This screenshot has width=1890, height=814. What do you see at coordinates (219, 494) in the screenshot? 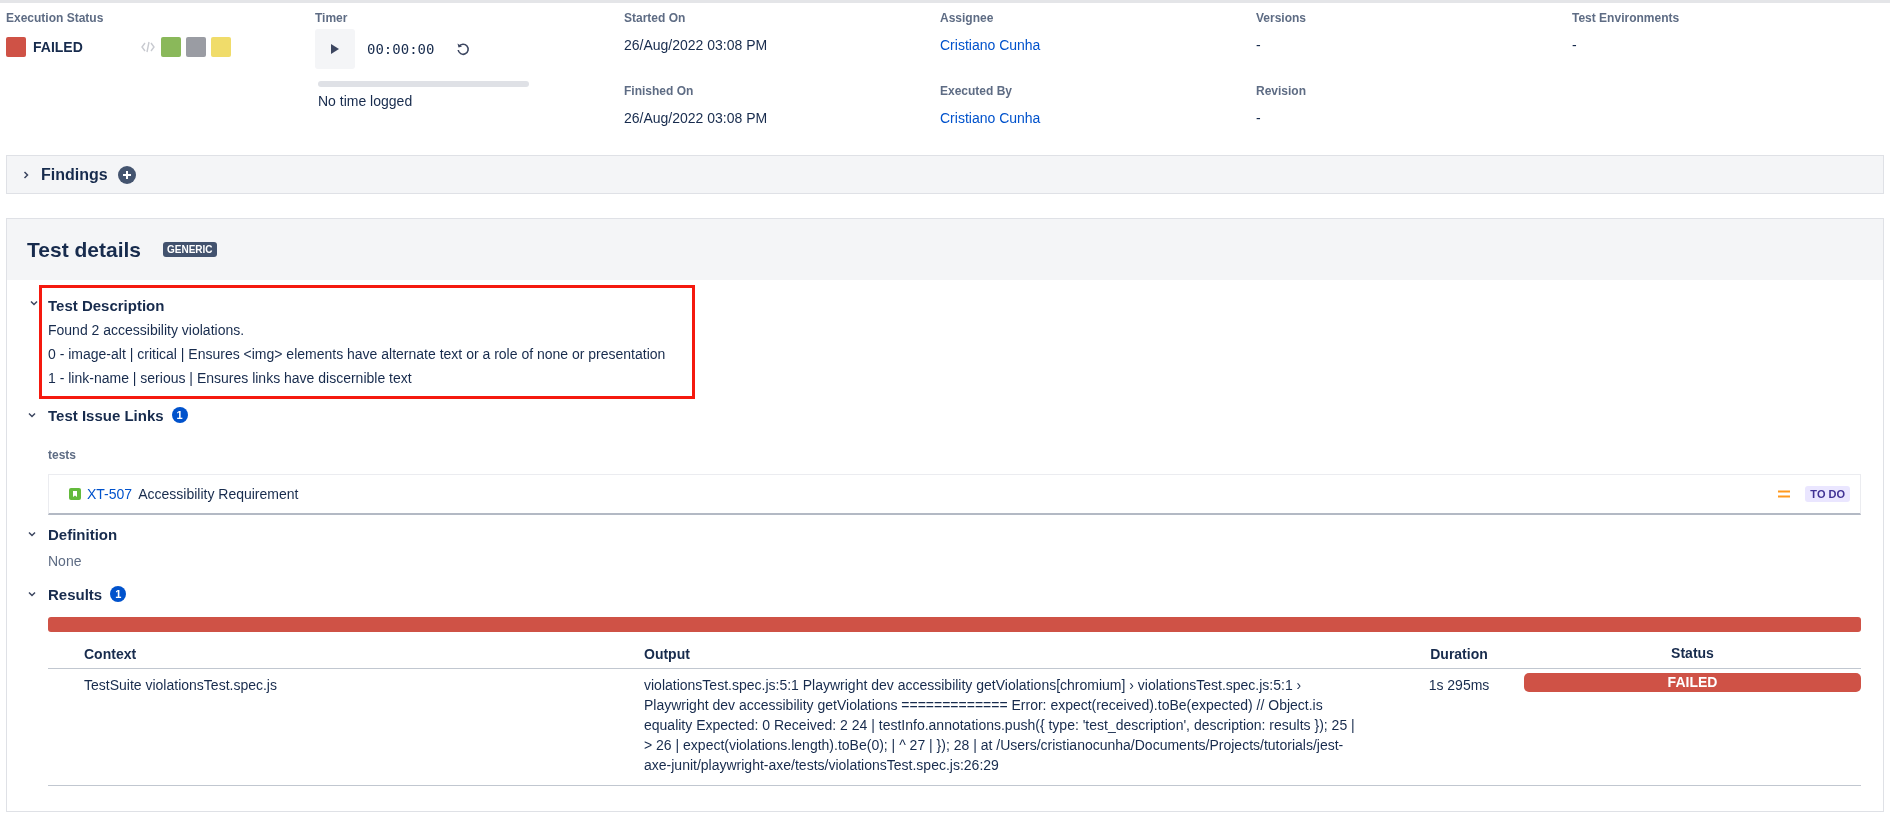
I see `issue-summary: Accessibility Requirement` at bounding box center [219, 494].